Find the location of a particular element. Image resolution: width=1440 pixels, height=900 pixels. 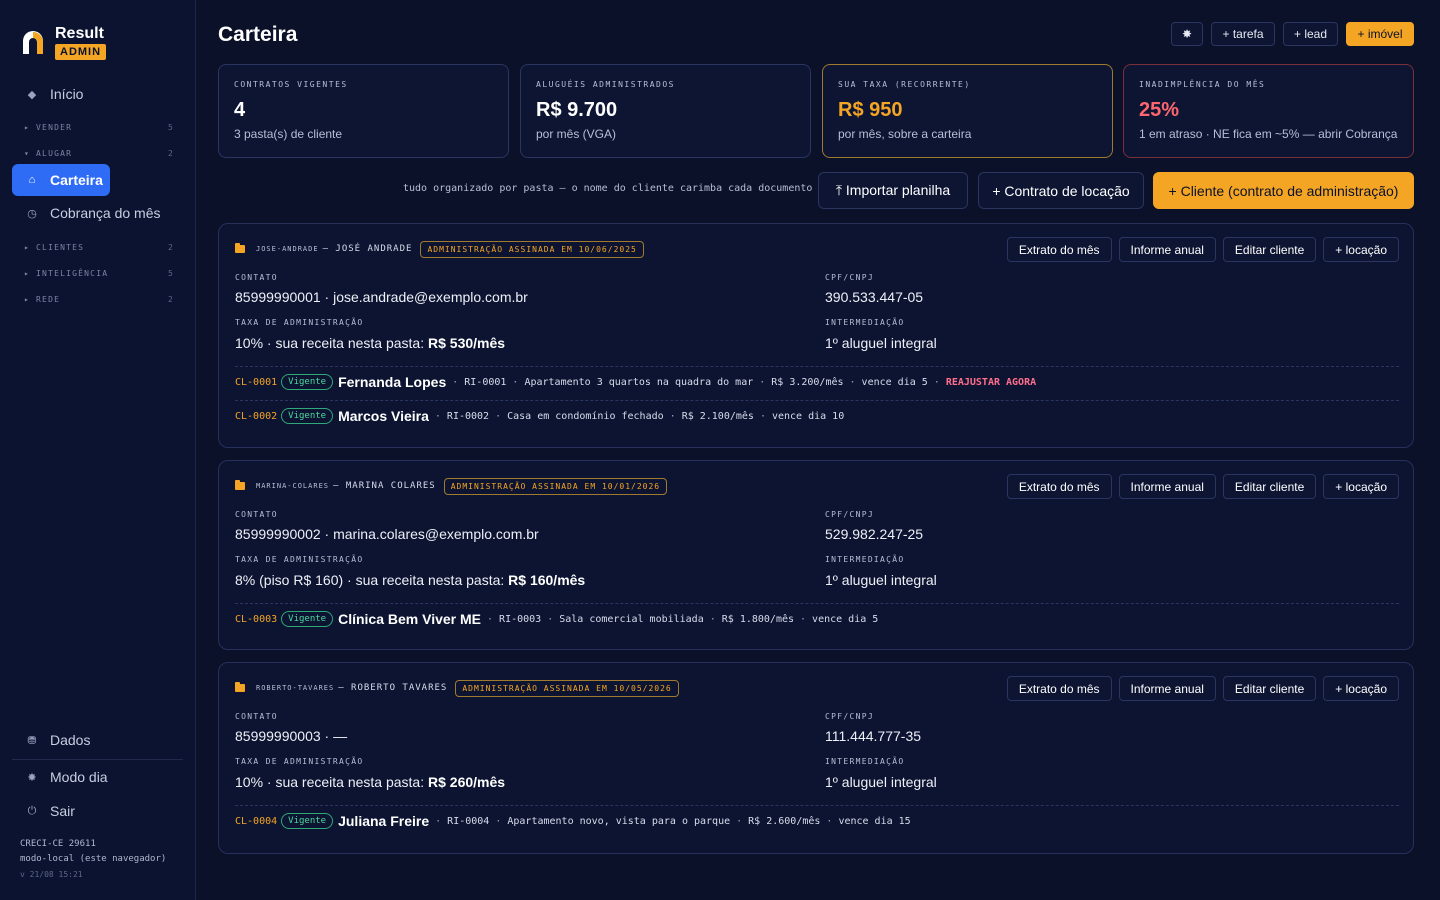

client-name: — JOSÉ ANDRADE is located at coordinates (367, 249).